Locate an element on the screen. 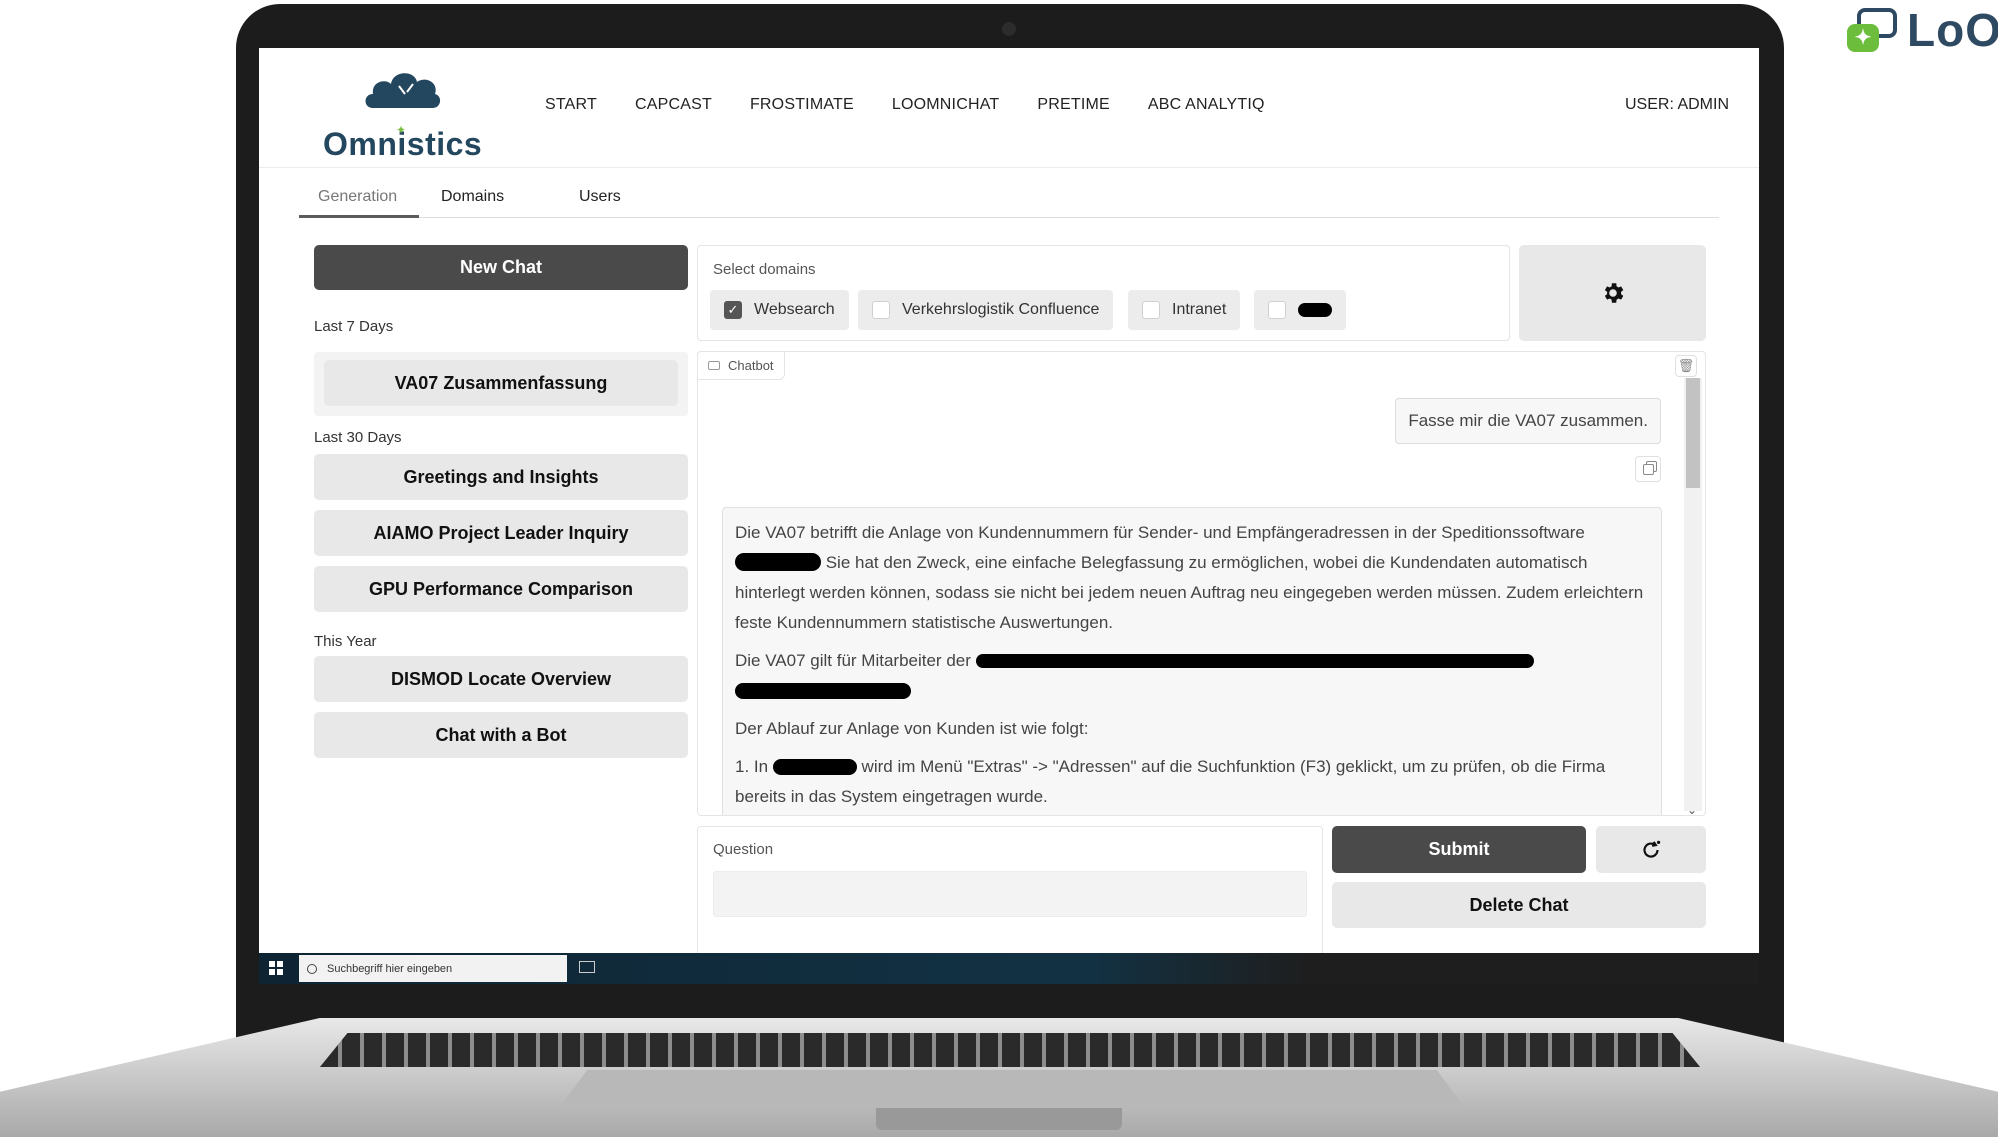  task-view-icon is located at coordinates (587, 967).